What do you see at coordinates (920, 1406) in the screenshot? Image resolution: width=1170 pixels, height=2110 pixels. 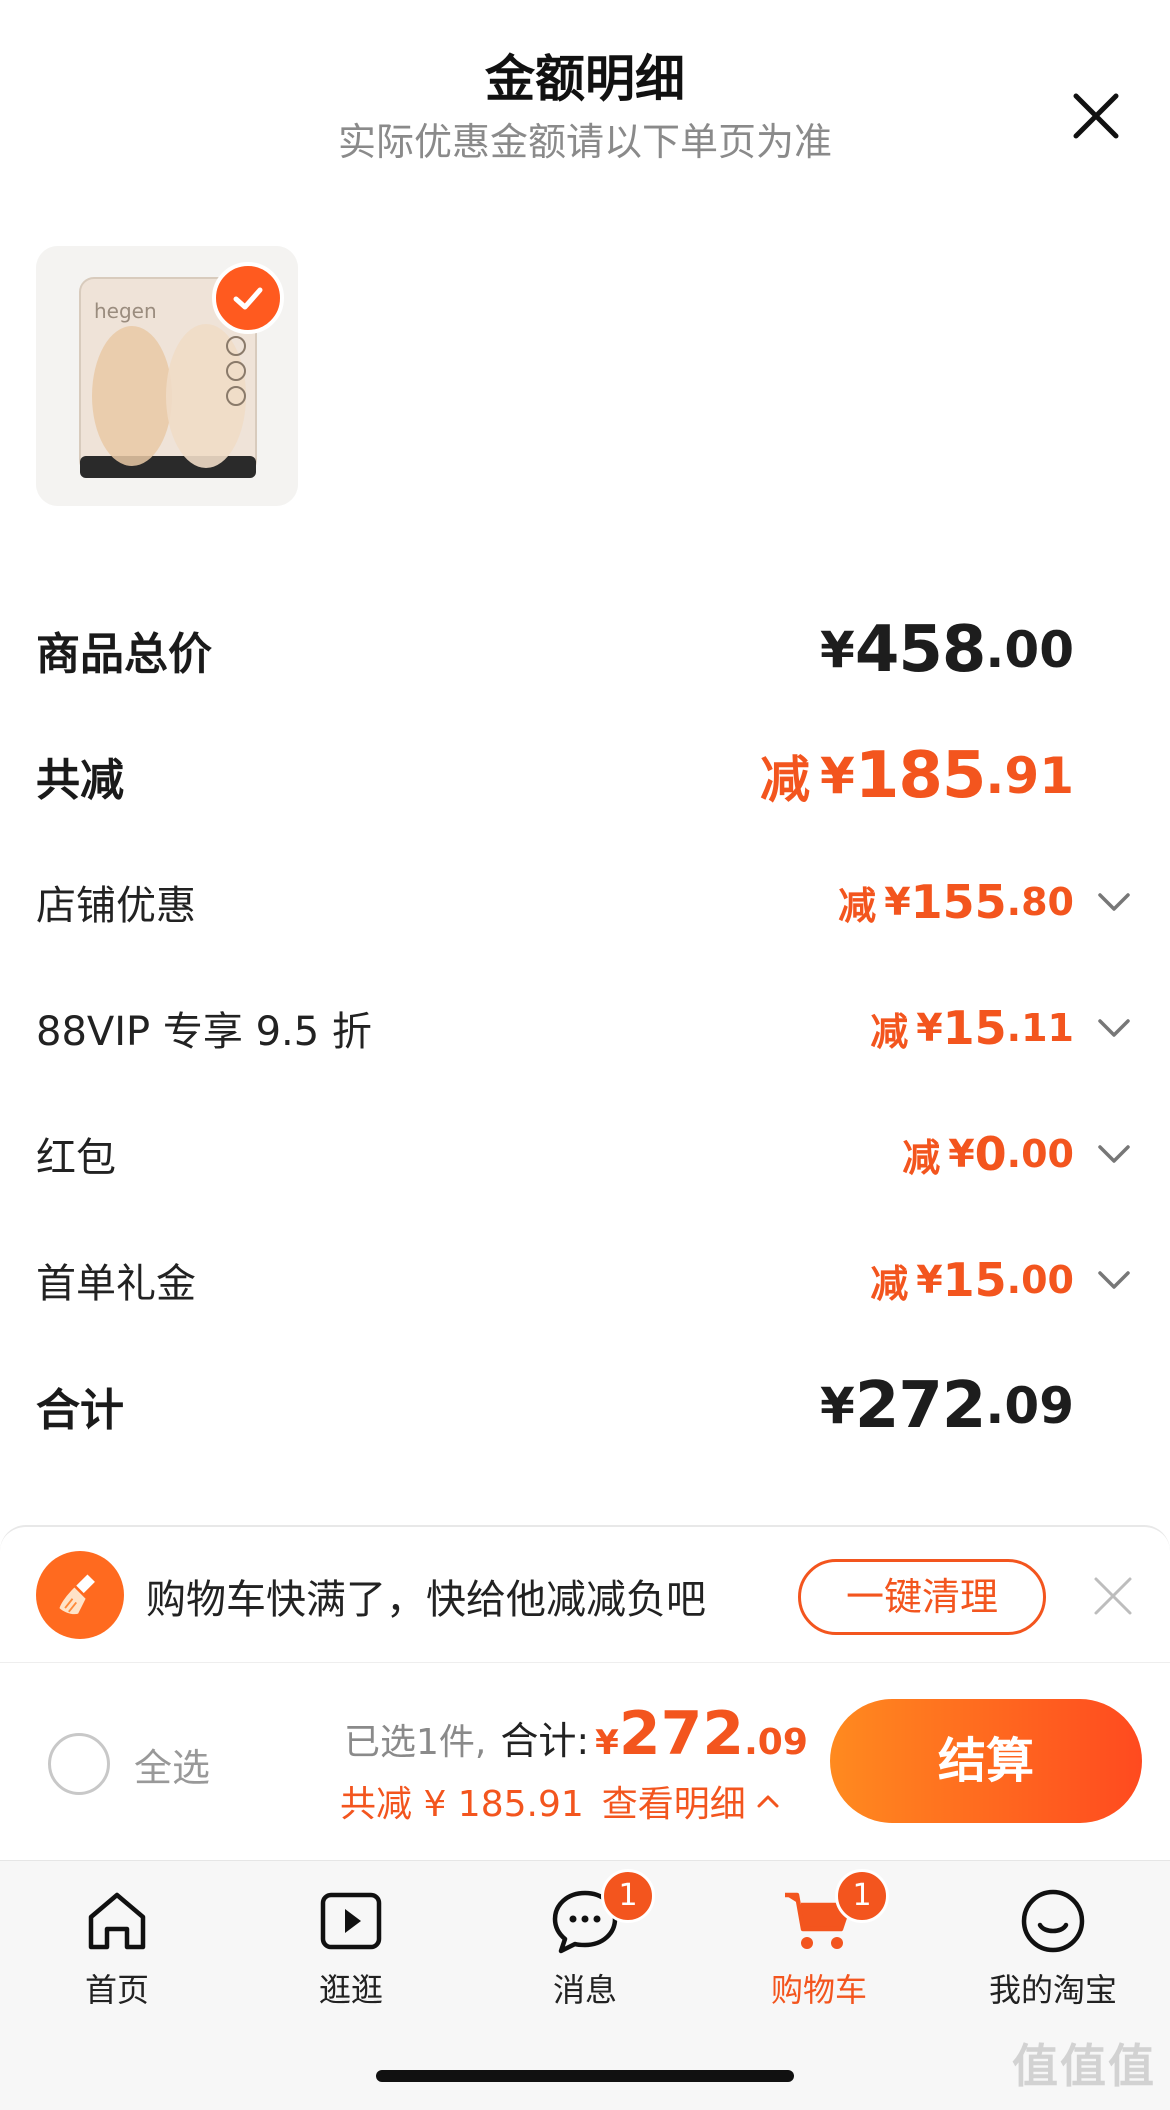 I see `amount-integer: 272` at bounding box center [920, 1406].